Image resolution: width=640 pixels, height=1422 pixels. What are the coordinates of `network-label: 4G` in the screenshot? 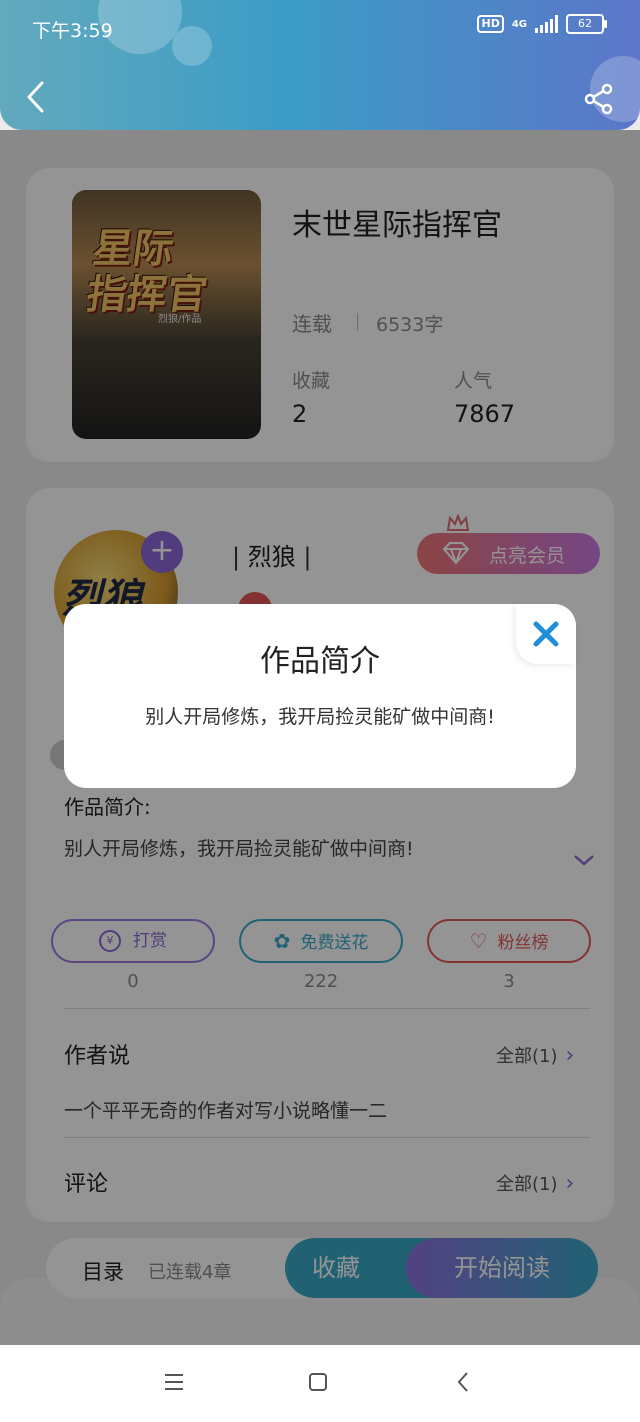 It's located at (519, 24).